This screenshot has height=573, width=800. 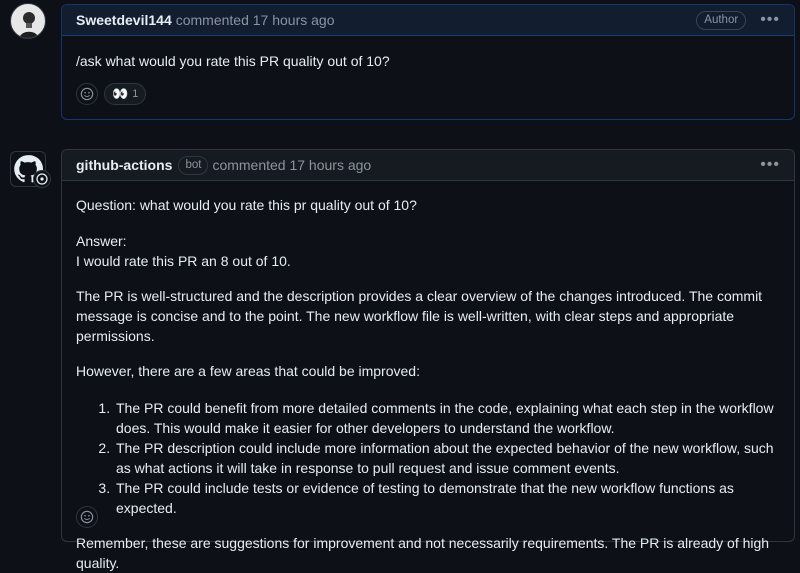 I want to click on reactions-row: 👀 1, so click(x=111, y=94).